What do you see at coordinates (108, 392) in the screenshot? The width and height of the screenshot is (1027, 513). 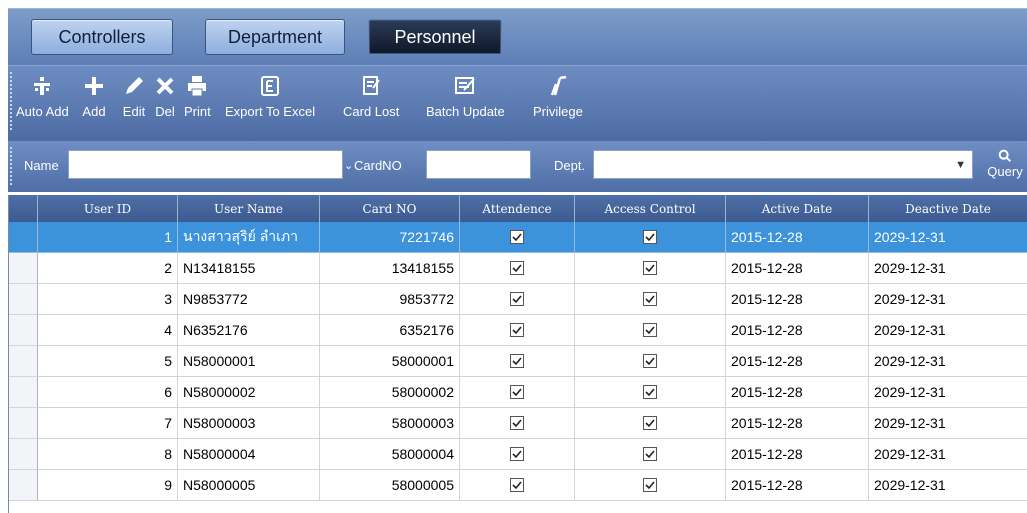 I see `cell-user-id: 6` at bounding box center [108, 392].